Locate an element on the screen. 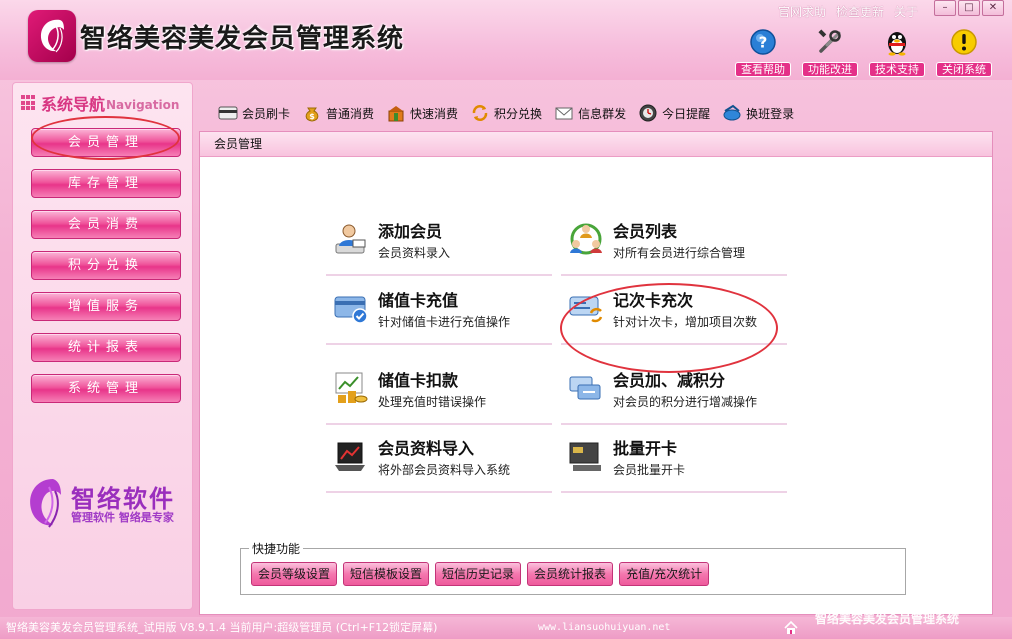 This screenshot has width=1012, height=639. status-watermark: 智络美容美发会员管理系统 is located at coordinates (887, 619).